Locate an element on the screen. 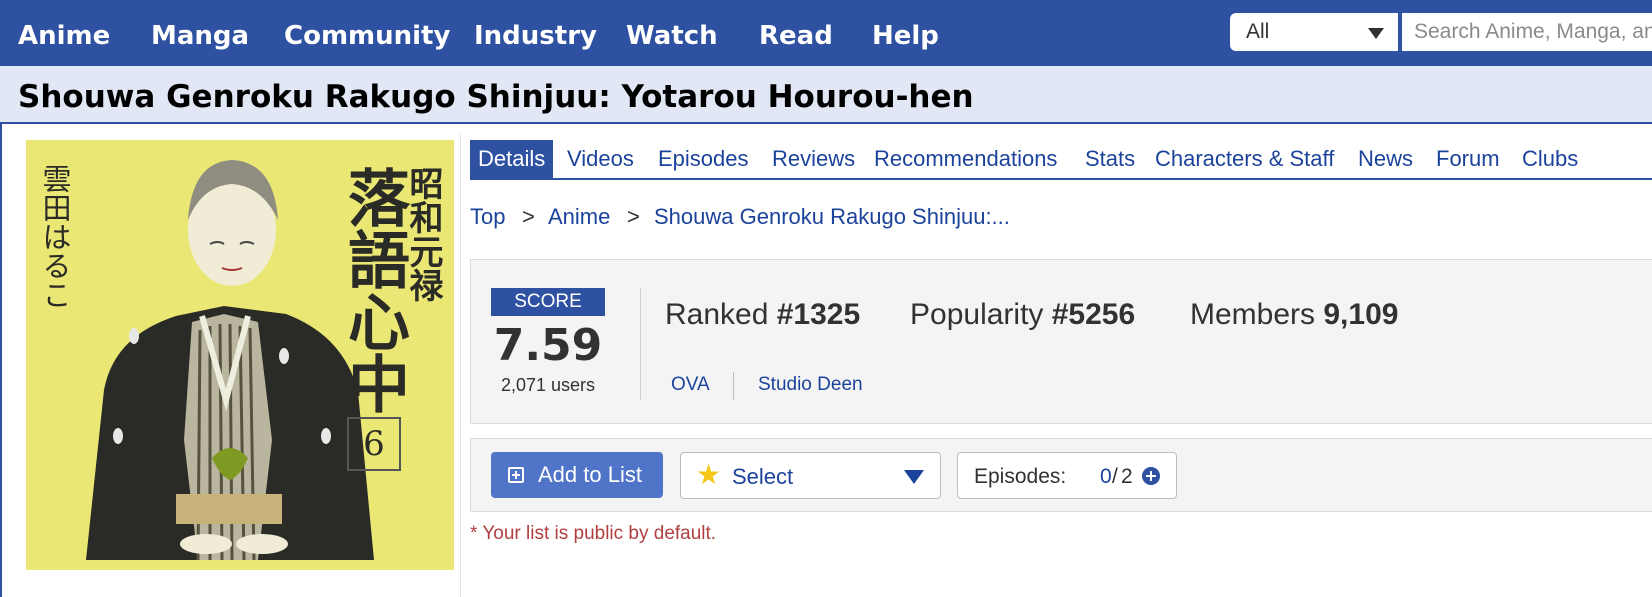  tab-news: News is located at coordinates (1385, 159).